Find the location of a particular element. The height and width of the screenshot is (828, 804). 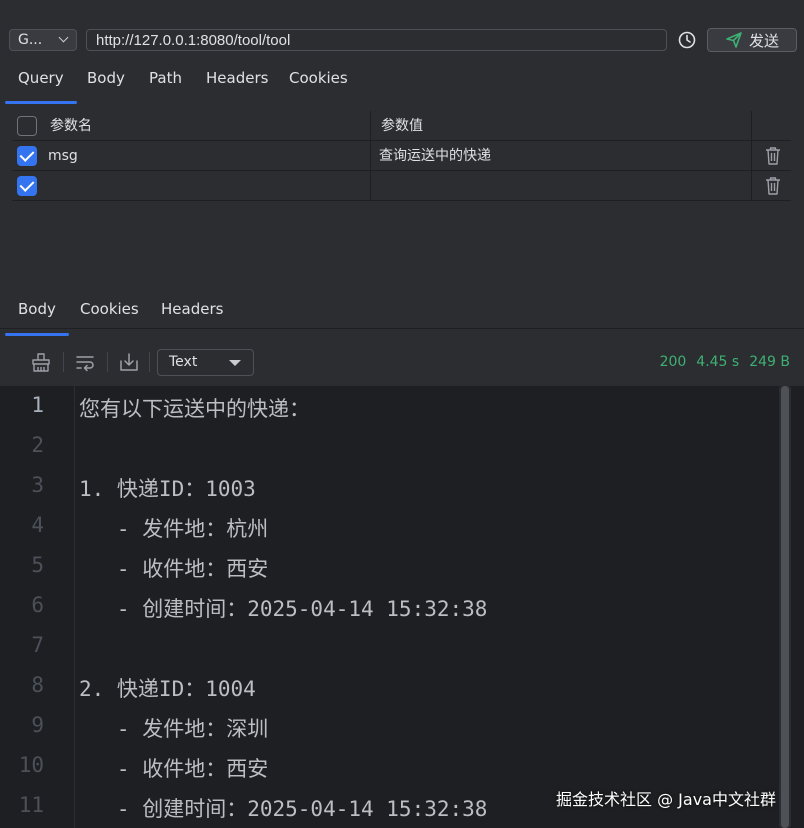

format-select: Text is located at coordinates (205, 362).